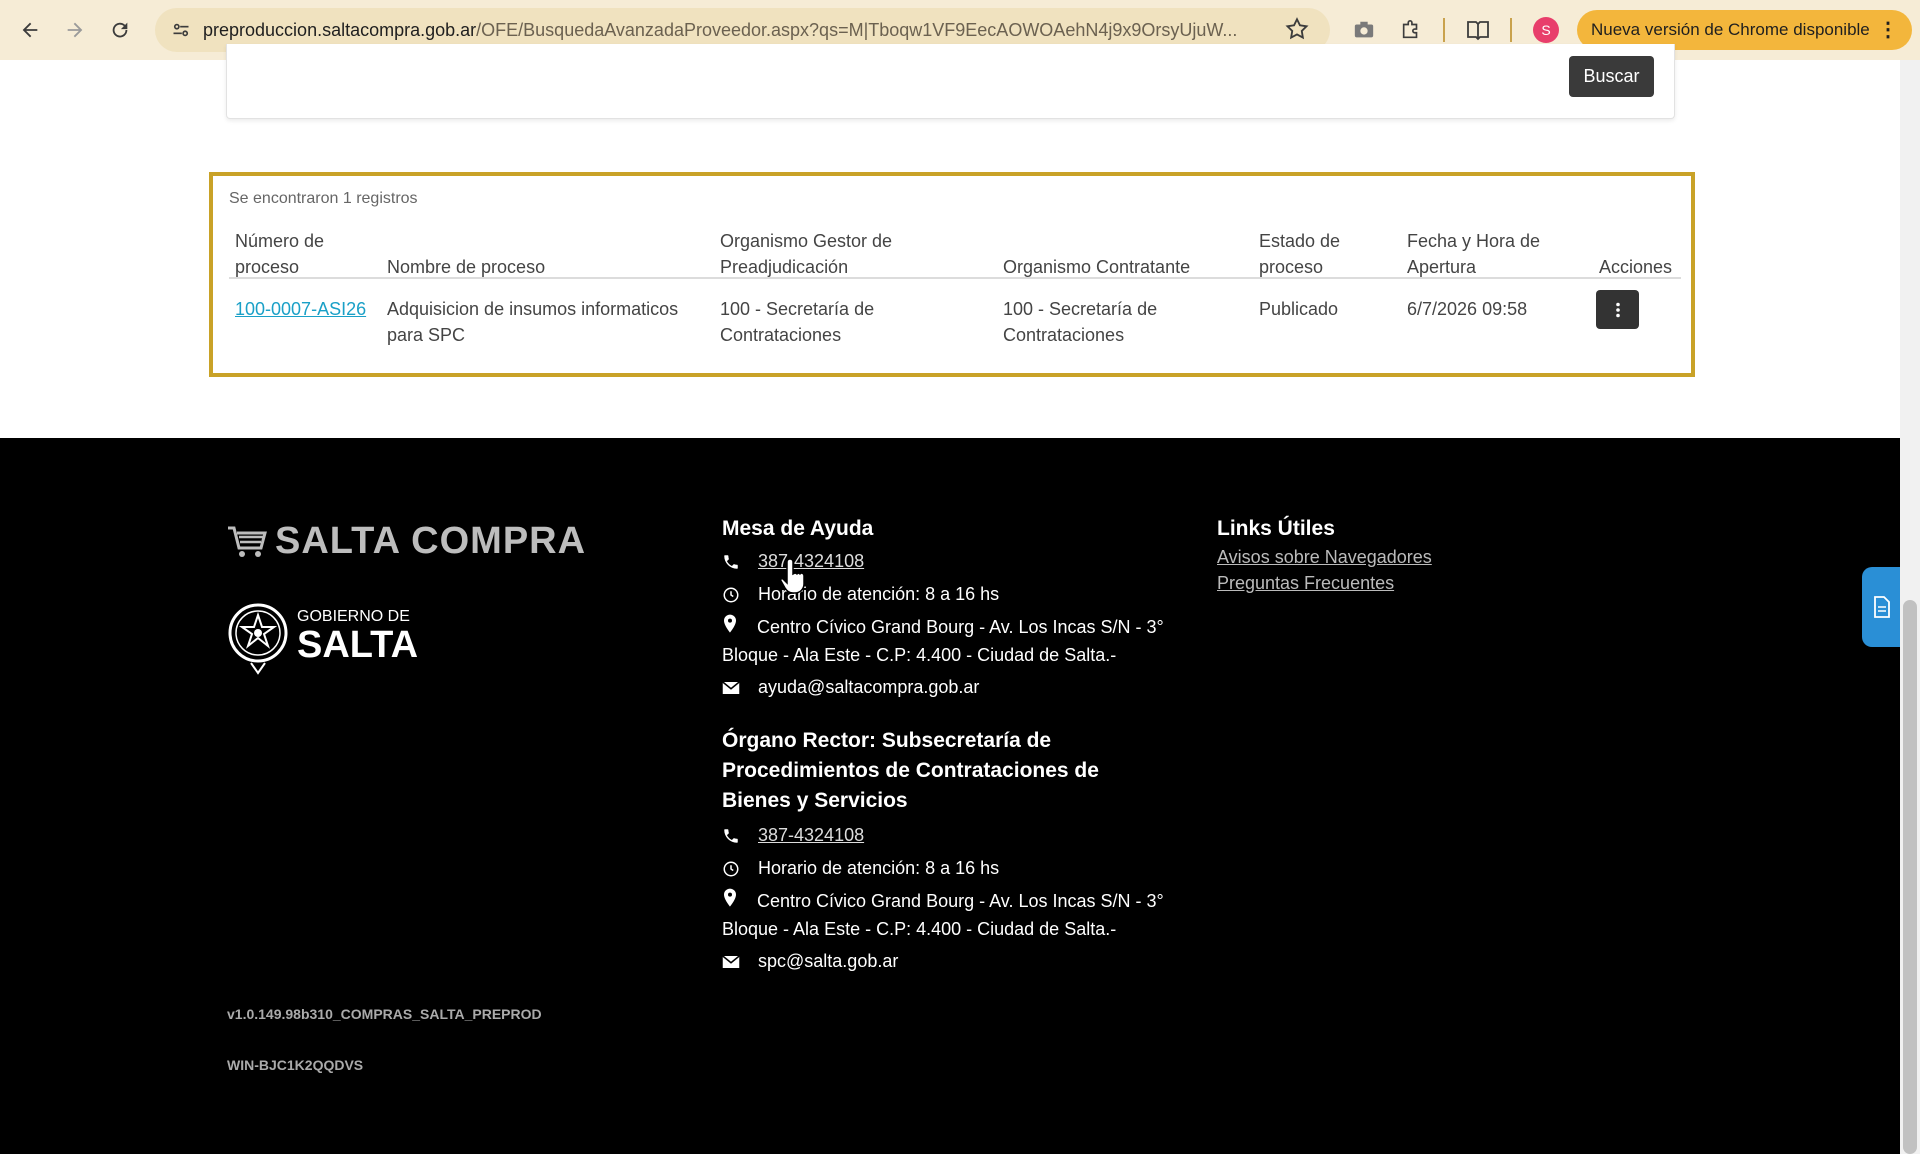 This screenshot has height=1154, width=1920. I want to click on header-estado: Estado de proceso, so click(1300, 254).